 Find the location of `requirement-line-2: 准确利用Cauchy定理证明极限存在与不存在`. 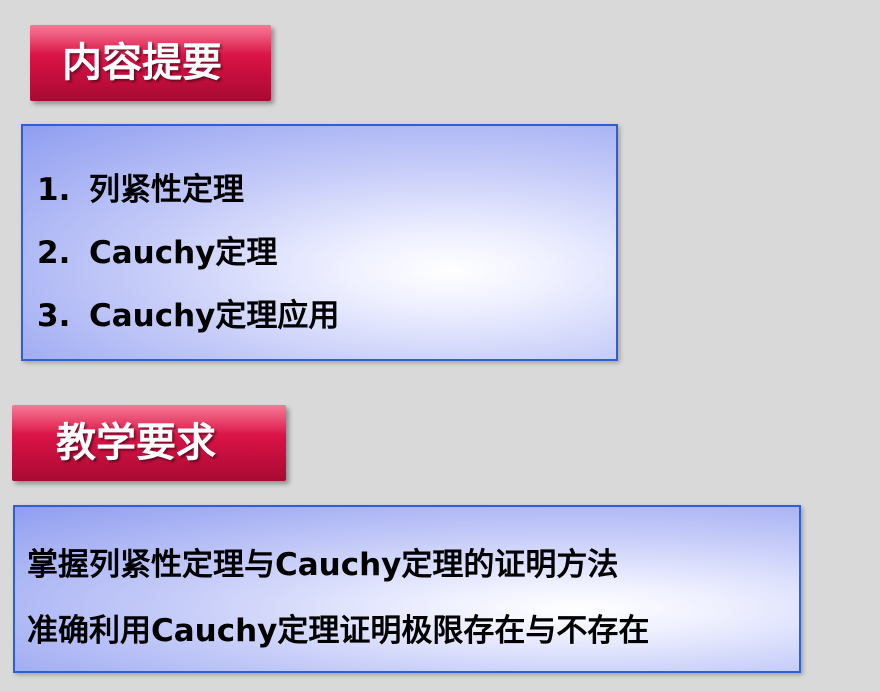

requirement-line-2: 准确利用Cauchy定理证明极限存在与不存在 is located at coordinates (338, 631).